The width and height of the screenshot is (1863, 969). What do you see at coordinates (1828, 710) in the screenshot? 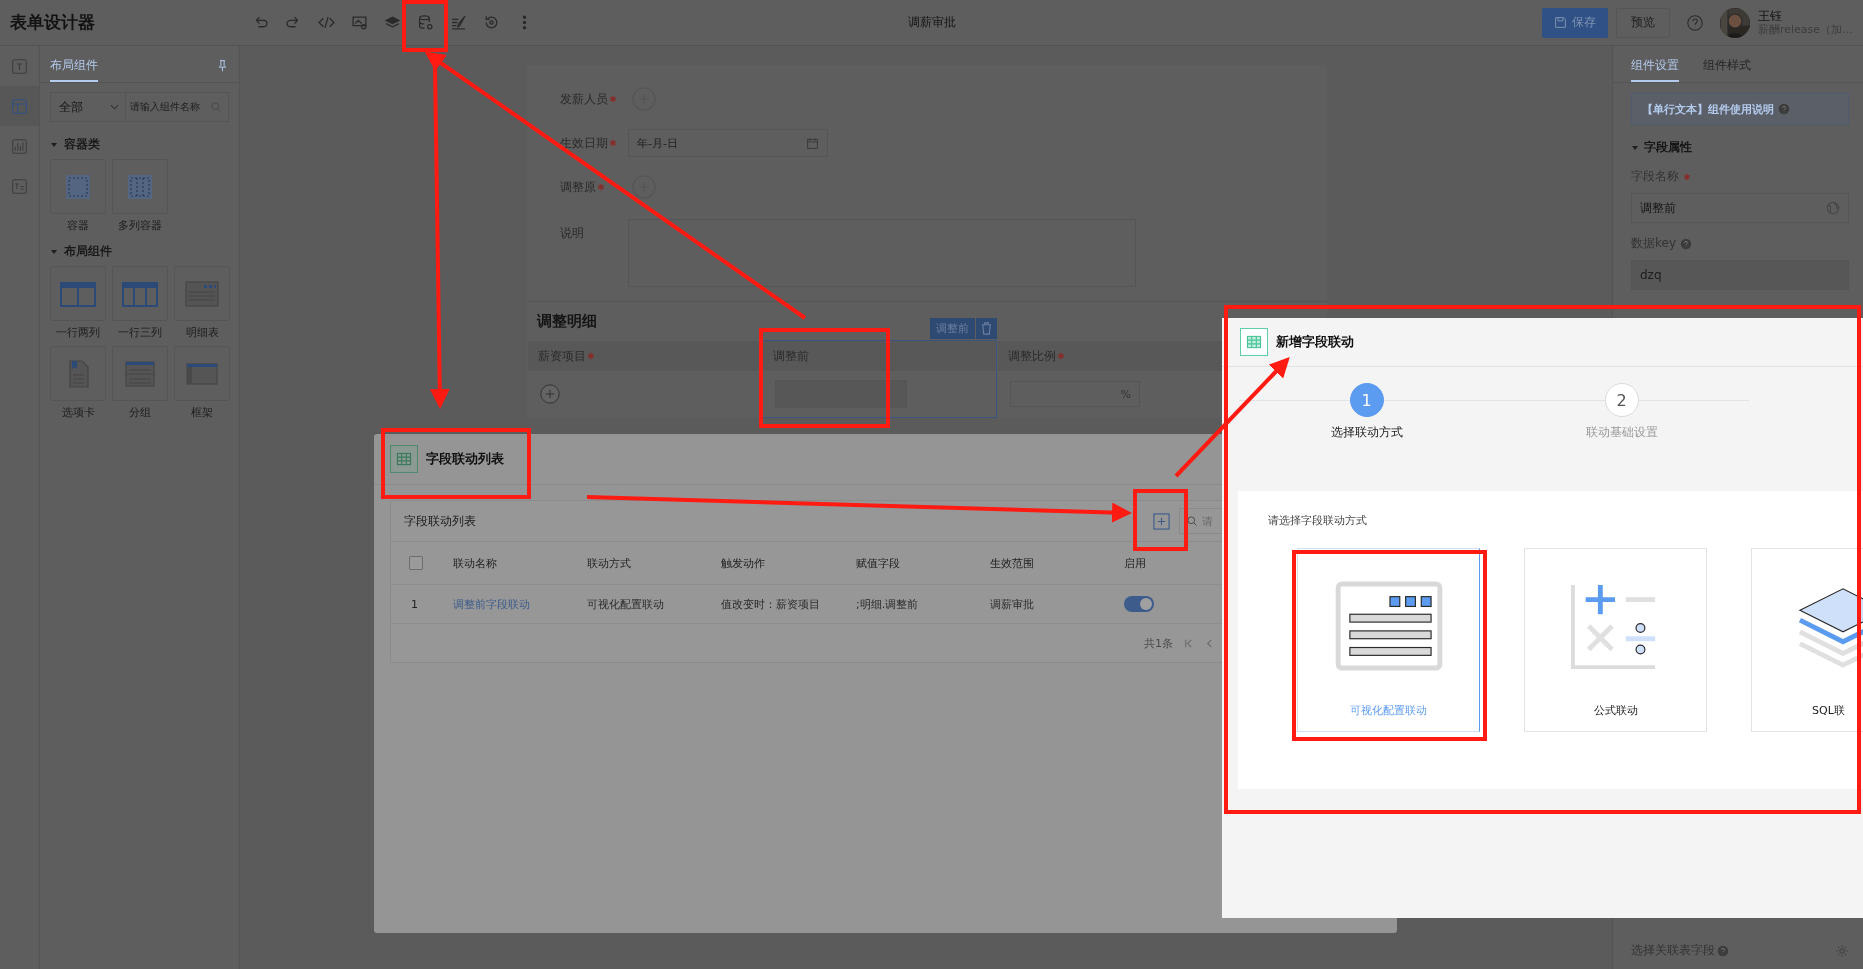
I see `option-label: SQL联` at bounding box center [1828, 710].